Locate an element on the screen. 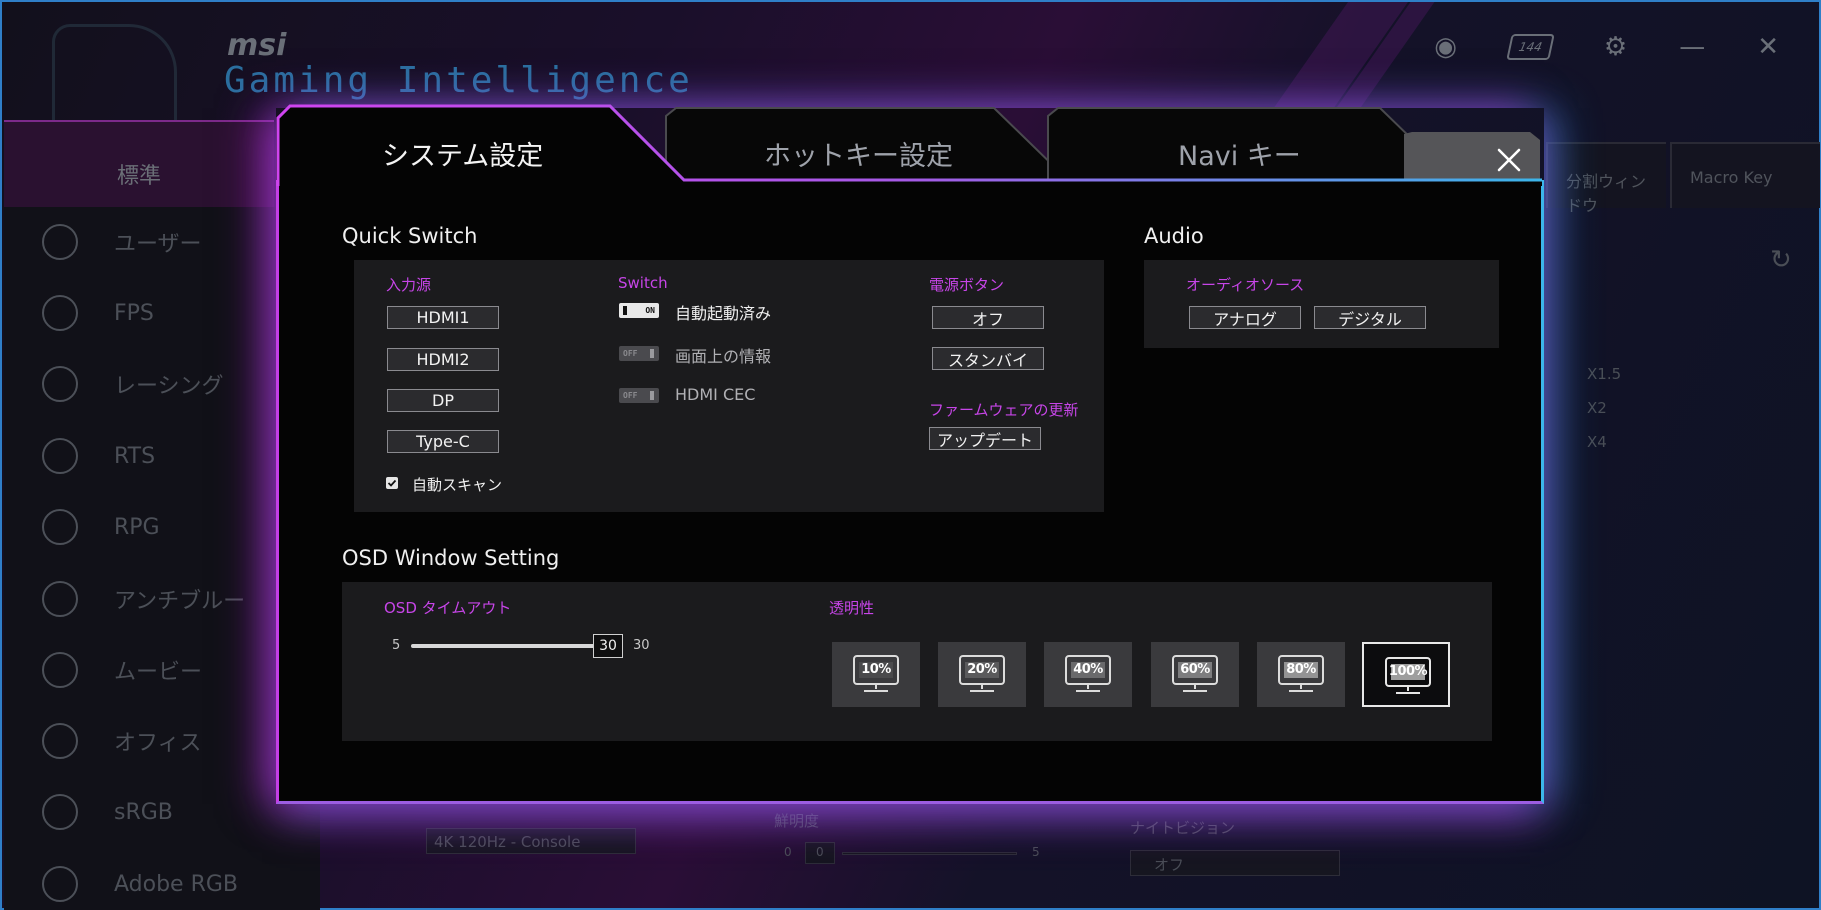 This screenshot has width=1821, height=910. transparency-20-label: 20% is located at coordinates (982, 669).